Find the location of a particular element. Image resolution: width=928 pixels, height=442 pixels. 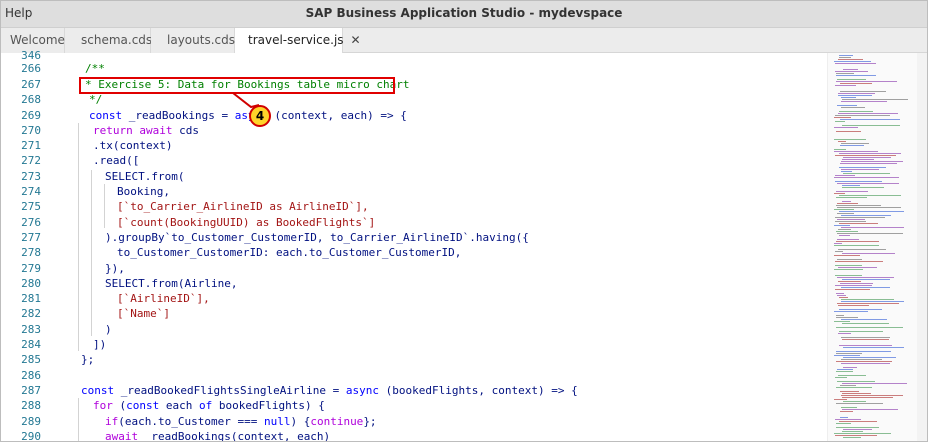

code-token: ( is located at coordinates (119, 405).